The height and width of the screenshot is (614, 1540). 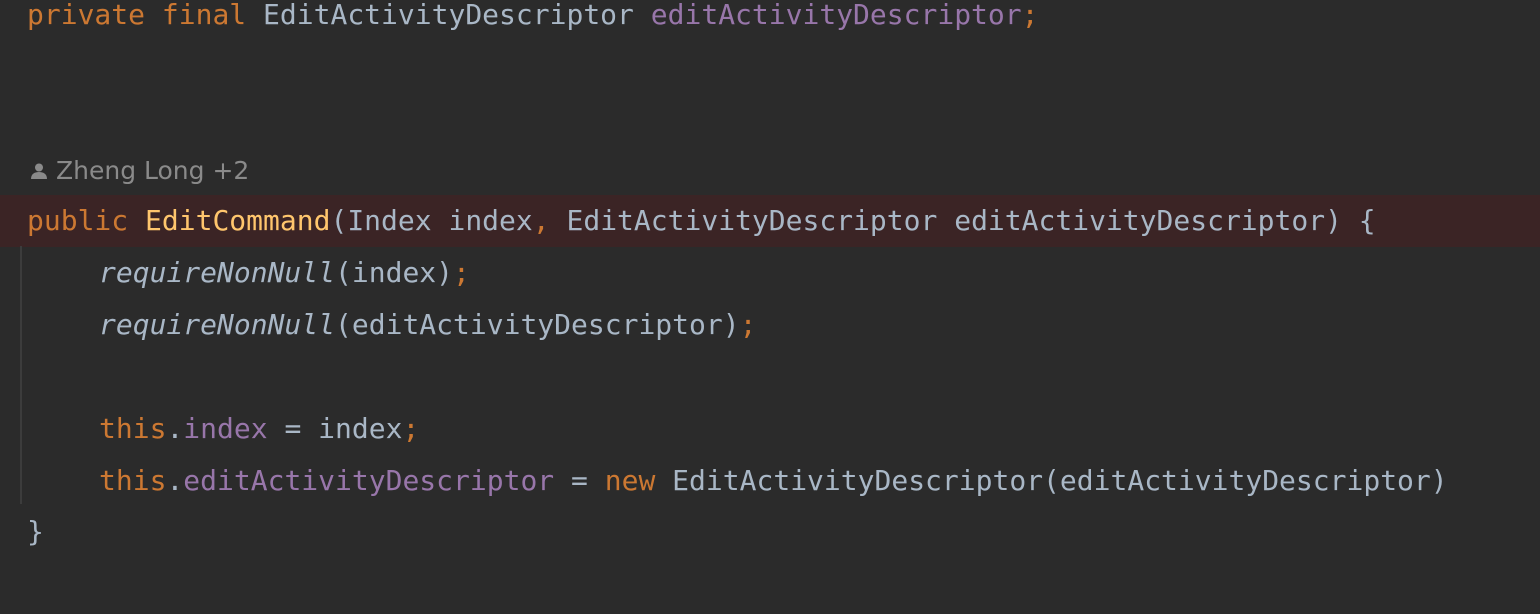 I want to click on author-label: Zheng Long +2, so click(x=153, y=170).